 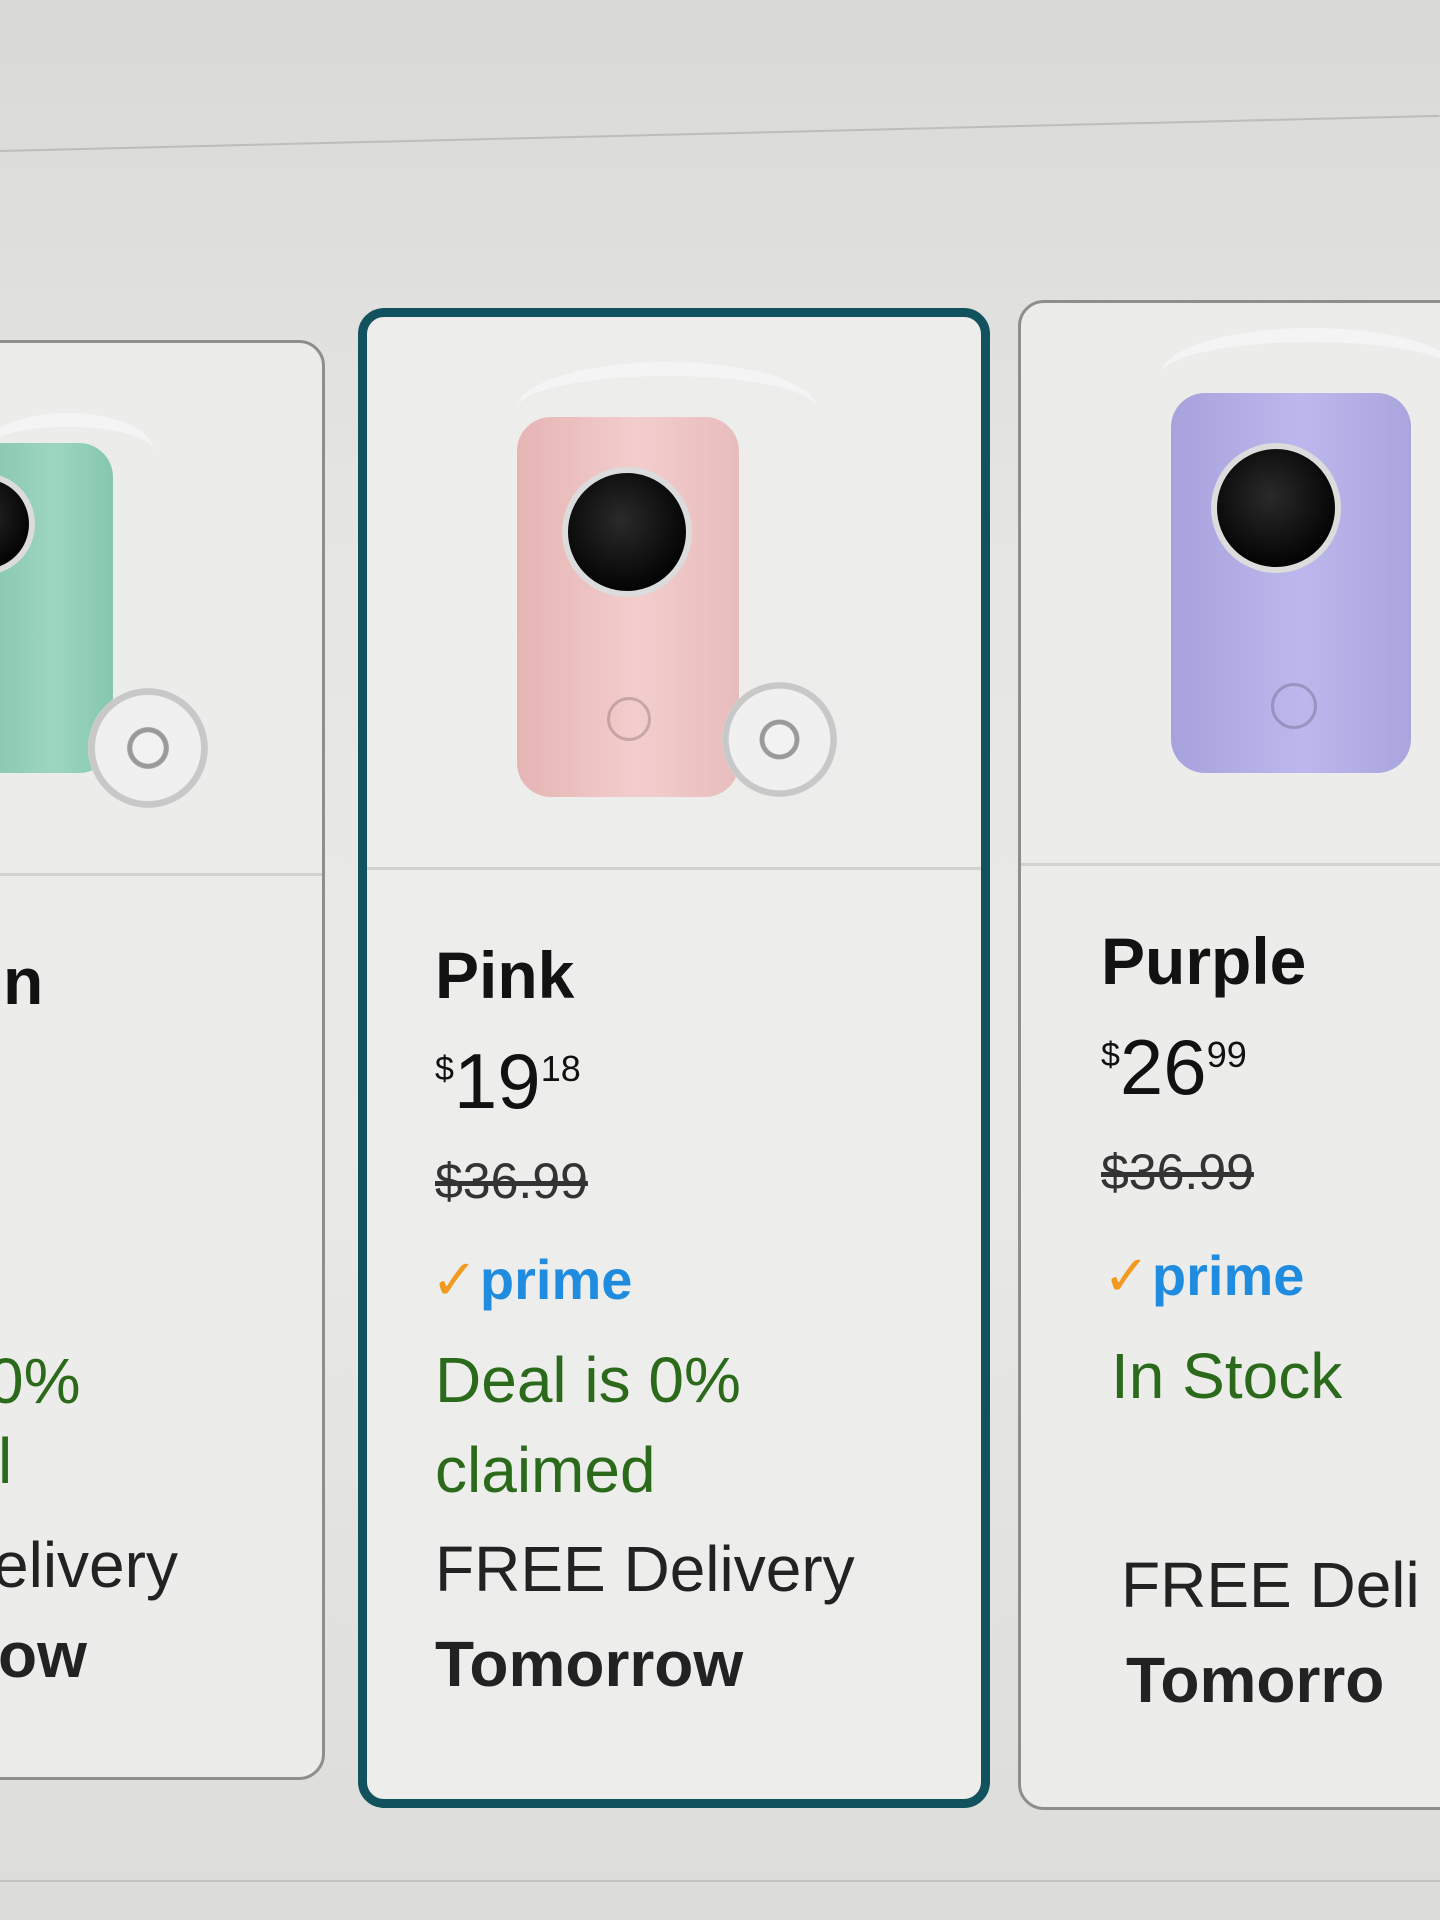 What do you see at coordinates (497, 1081) in the screenshot?
I see `price-whole: 19` at bounding box center [497, 1081].